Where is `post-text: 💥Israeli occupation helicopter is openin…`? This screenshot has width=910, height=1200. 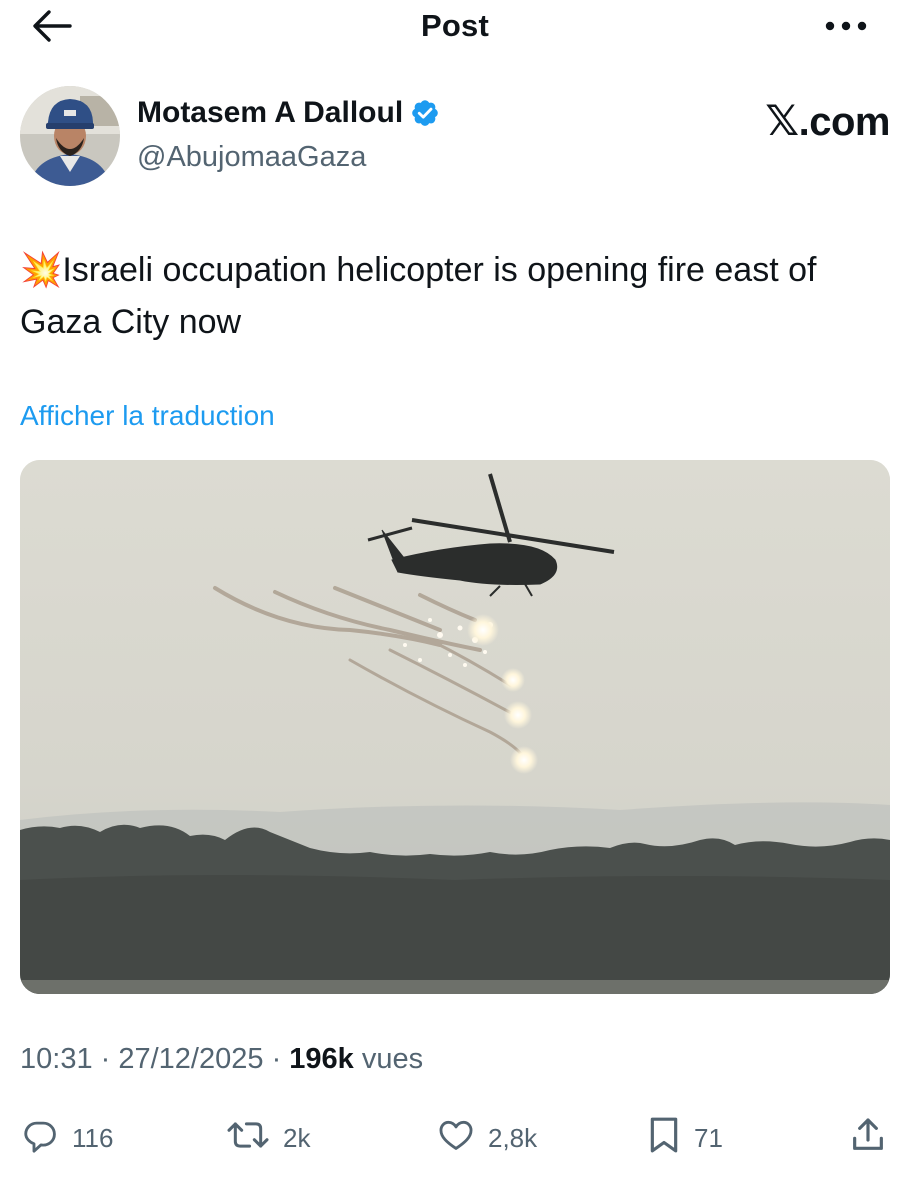 post-text: 💥Israeli occupation helicopter is openin… is located at coordinates (460, 296).